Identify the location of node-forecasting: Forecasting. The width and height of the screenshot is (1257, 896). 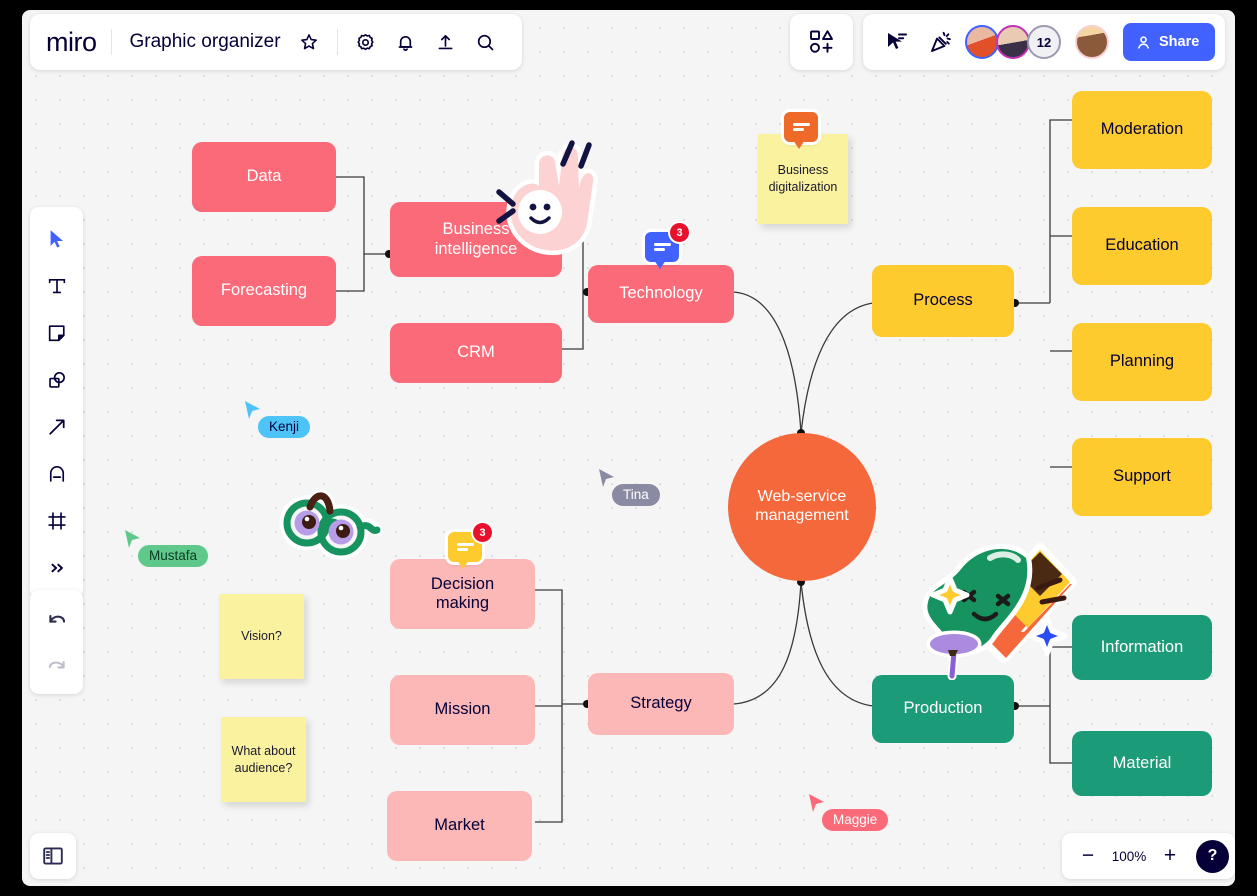
(264, 291).